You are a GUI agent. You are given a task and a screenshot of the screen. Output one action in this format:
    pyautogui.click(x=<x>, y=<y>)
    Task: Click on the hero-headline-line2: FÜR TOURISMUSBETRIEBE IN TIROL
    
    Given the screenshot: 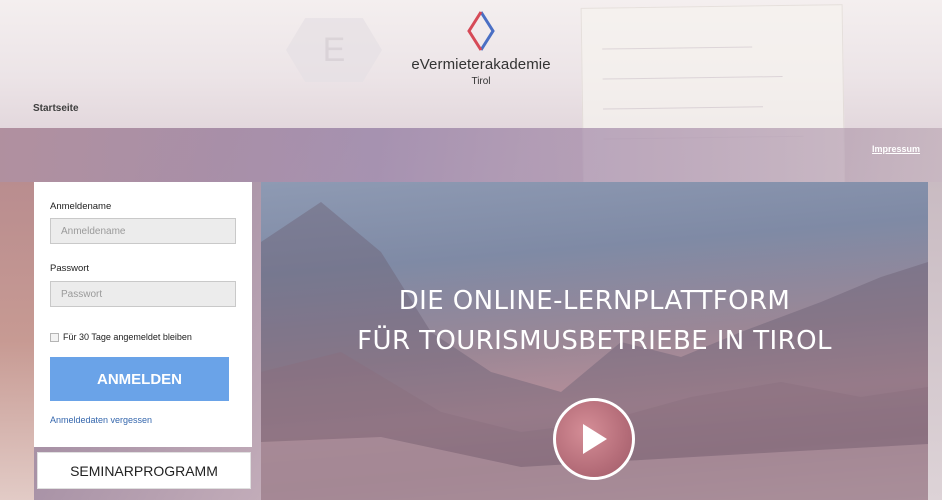 What is the action you would take?
    pyautogui.click(x=594, y=341)
    